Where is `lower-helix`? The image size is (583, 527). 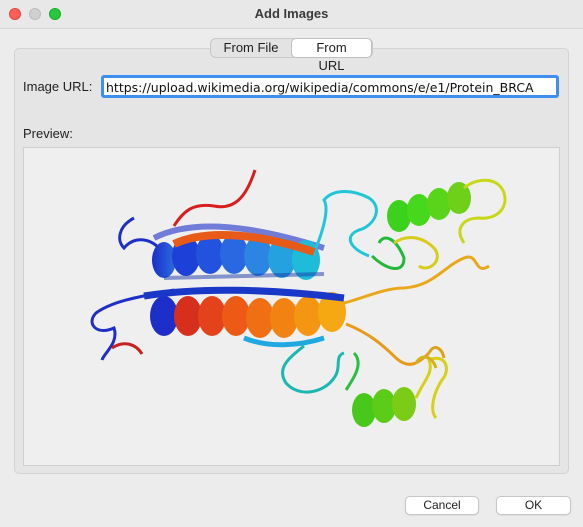 lower-helix is located at coordinates (244, 317).